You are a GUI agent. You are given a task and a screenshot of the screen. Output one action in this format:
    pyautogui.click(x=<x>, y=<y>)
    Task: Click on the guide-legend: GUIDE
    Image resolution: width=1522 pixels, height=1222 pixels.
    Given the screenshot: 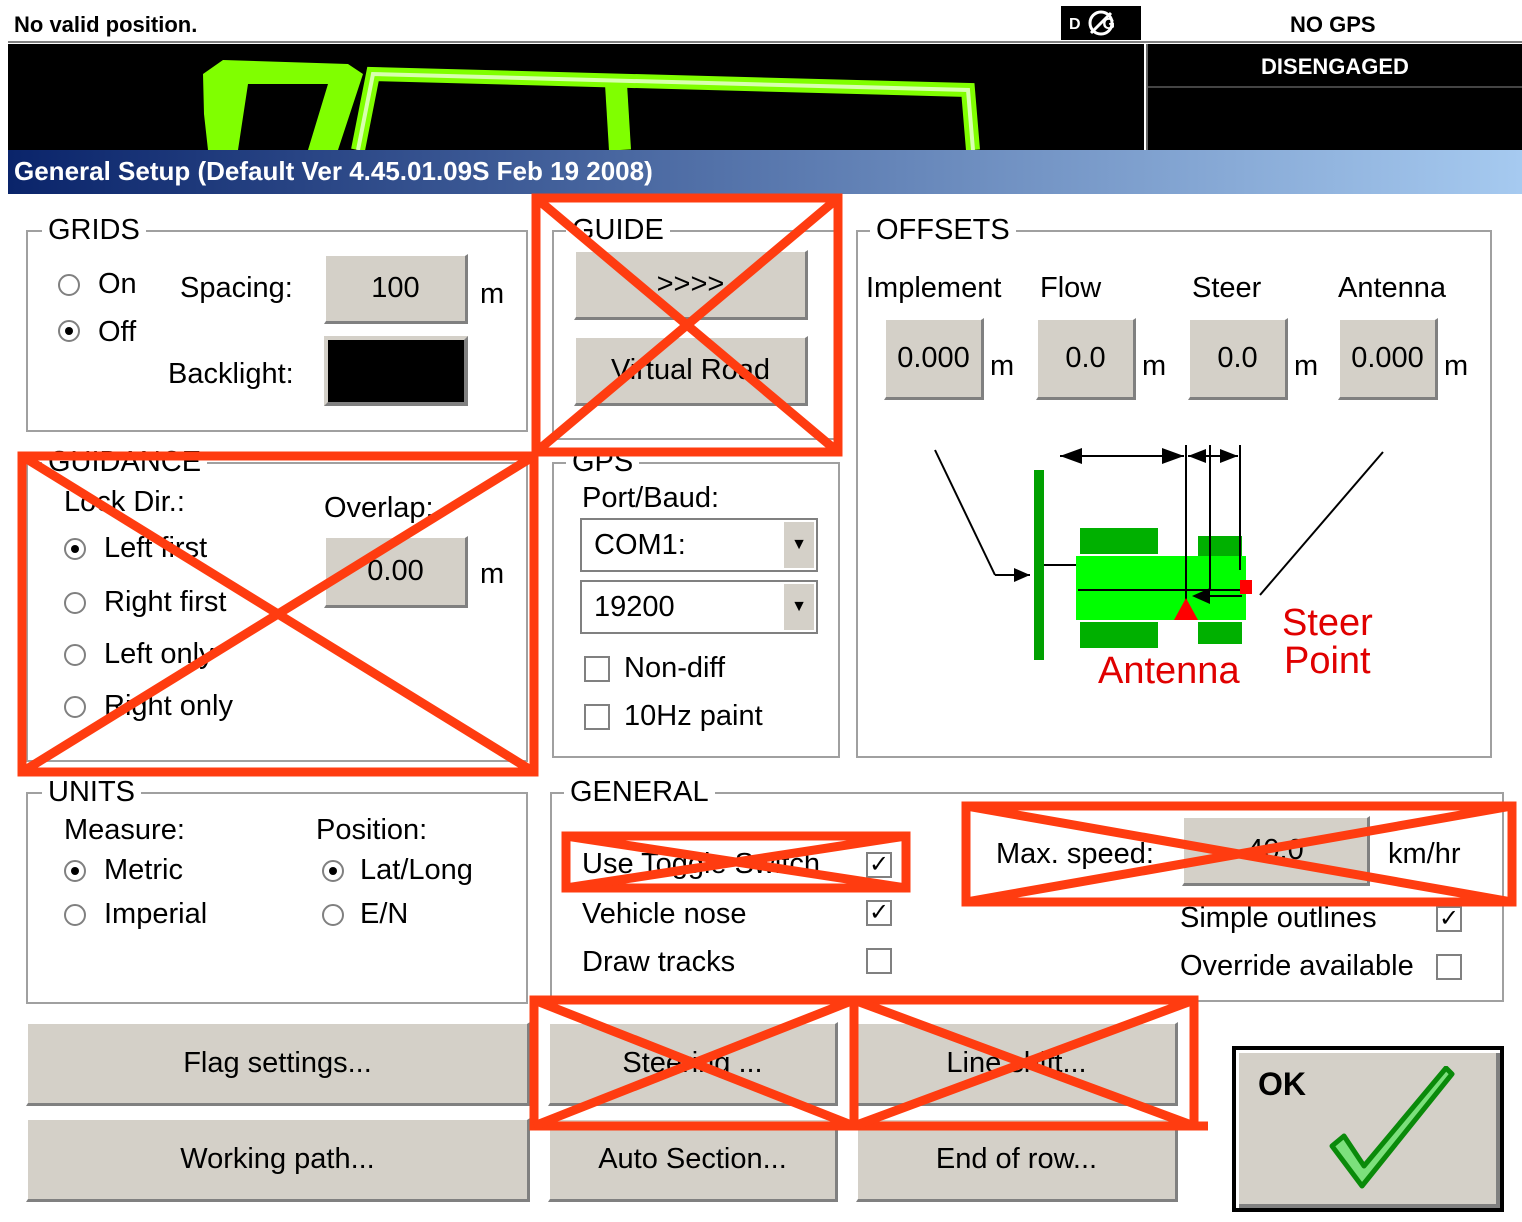 What is the action you would take?
    pyautogui.click(x=618, y=230)
    